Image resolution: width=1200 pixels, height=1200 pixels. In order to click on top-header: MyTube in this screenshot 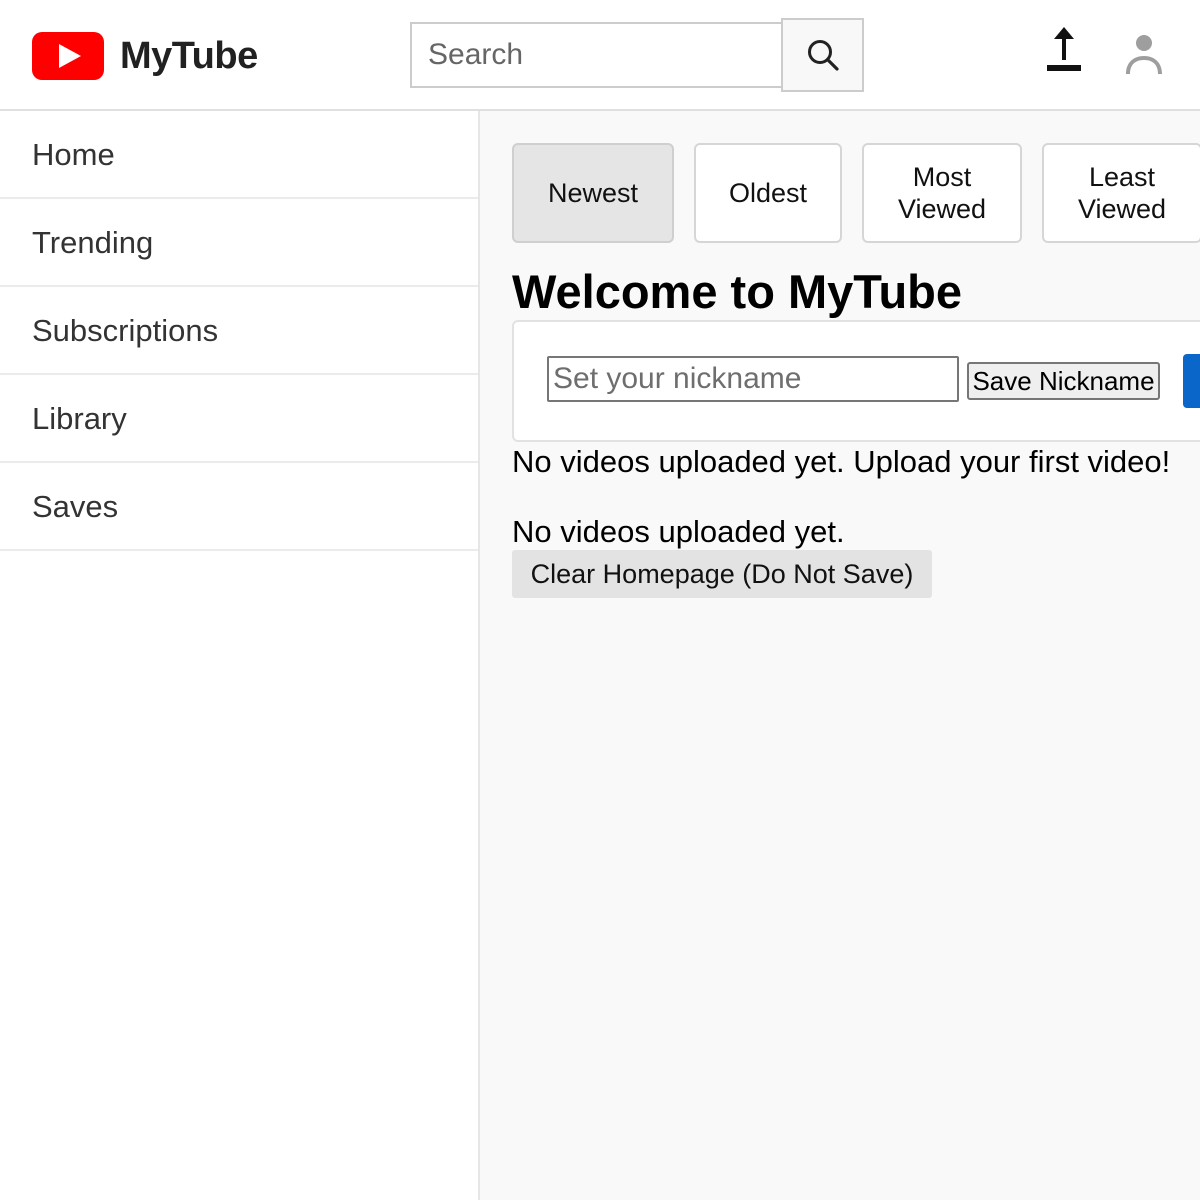, I will do `click(600, 55)`.